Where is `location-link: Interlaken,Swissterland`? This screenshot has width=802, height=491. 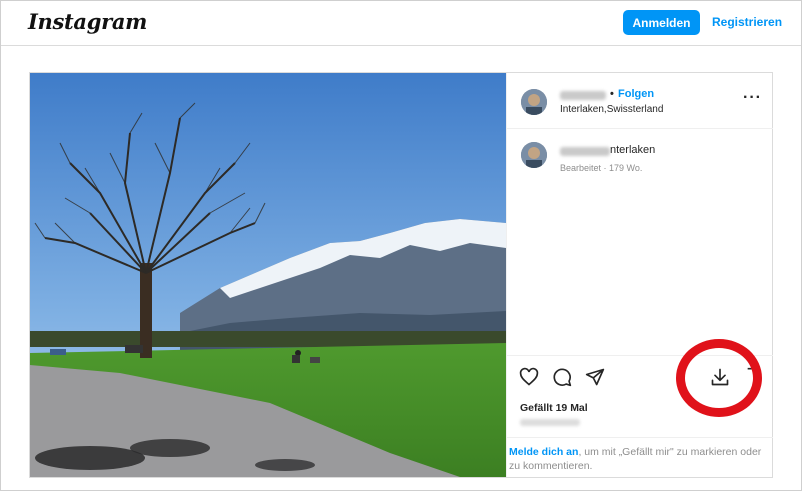 location-link: Interlaken,Swissterland is located at coordinates (611, 109).